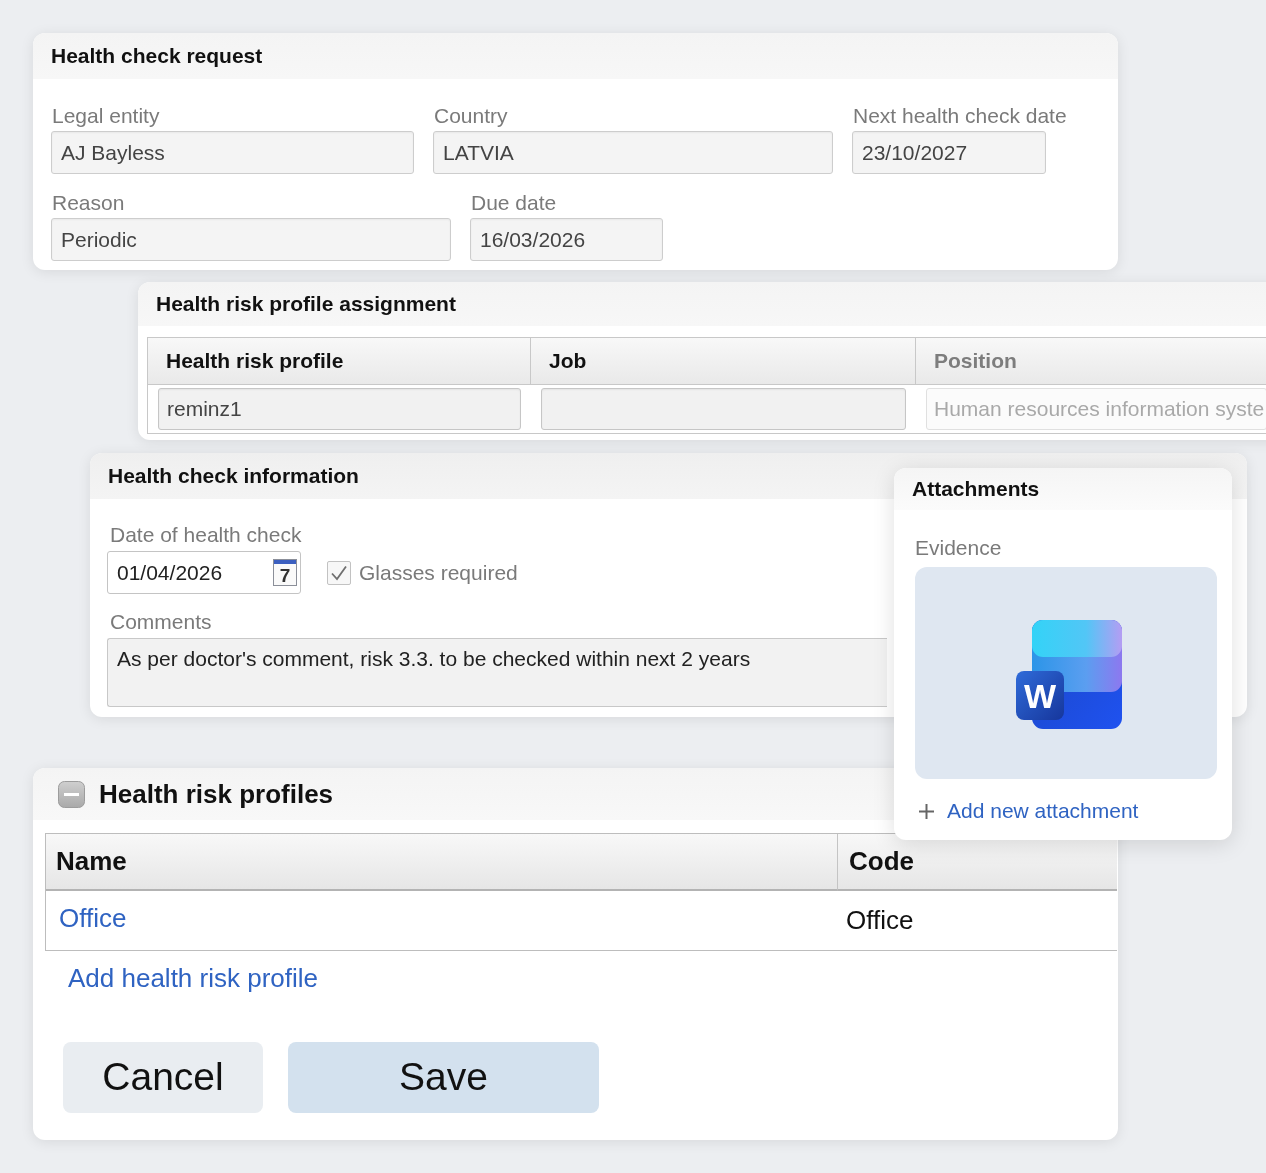 The width and height of the screenshot is (1266, 1173). I want to click on column-header: Health risk profile, so click(339, 361).